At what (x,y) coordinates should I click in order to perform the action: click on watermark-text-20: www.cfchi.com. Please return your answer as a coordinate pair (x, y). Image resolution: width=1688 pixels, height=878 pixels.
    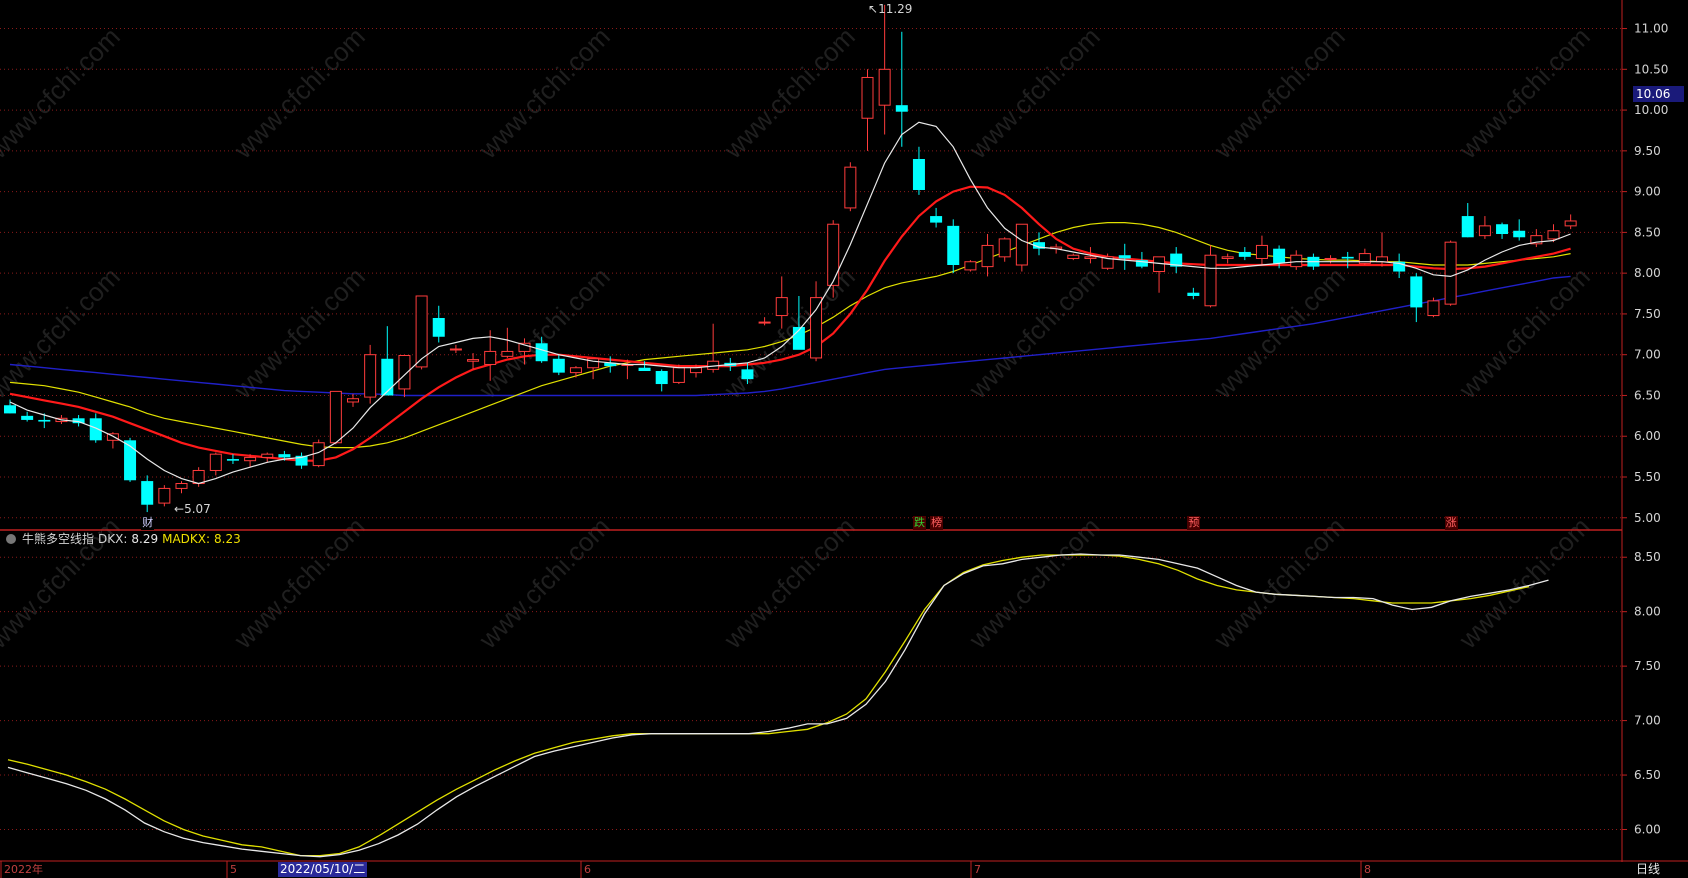
    Looking at the image, I should click on (1523, 582).